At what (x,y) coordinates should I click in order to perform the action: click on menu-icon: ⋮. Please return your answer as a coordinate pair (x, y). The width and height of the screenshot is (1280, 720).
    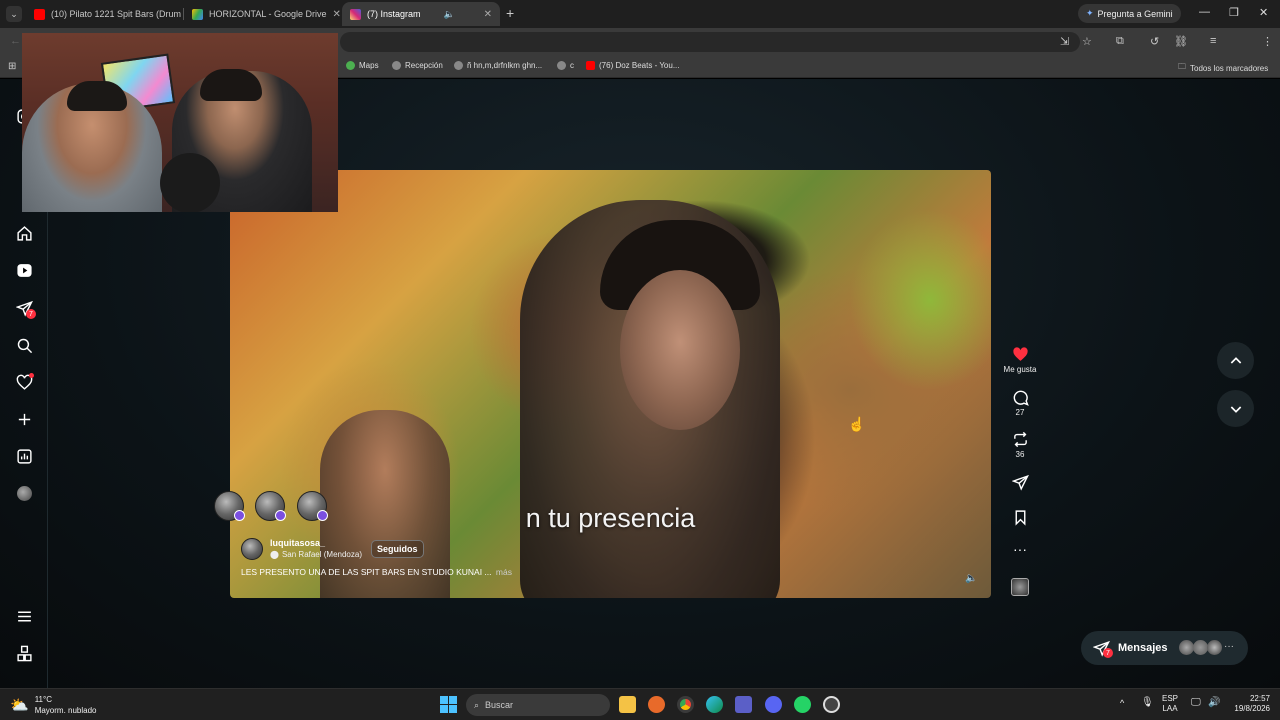
    Looking at the image, I should click on (1267, 41).